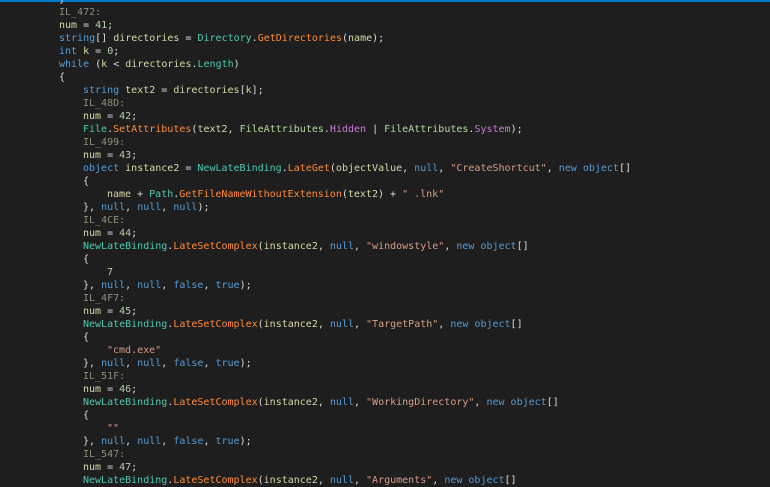 The width and height of the screenshot is (770, 487). I want to click on code-token: IL_472:, so click(80, 12).